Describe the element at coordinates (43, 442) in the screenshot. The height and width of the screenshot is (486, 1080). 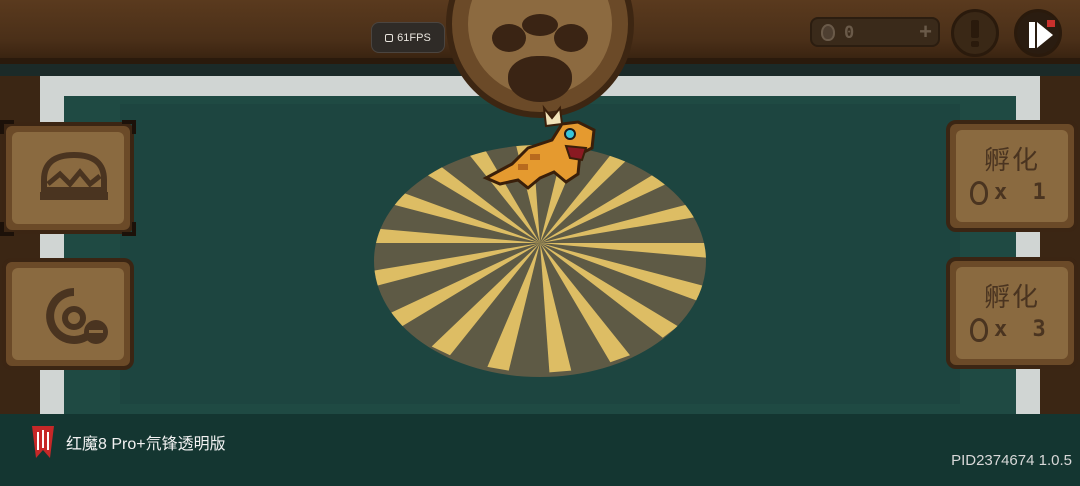
I see `red-magic-logo-icon` at that location.